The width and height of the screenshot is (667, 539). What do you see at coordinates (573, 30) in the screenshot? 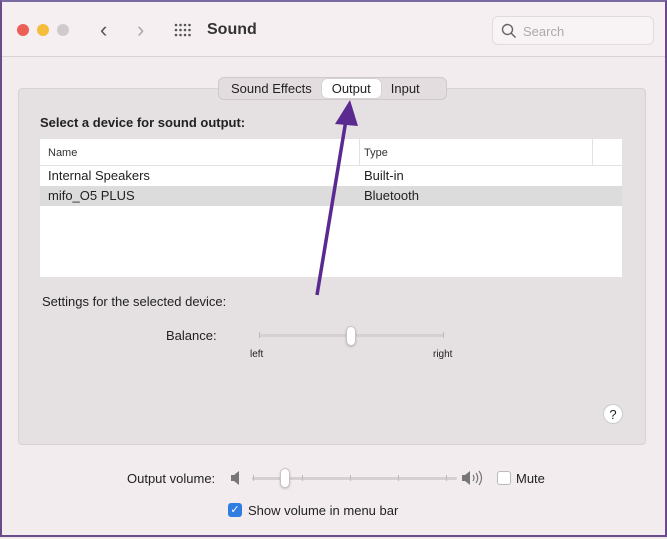
I see `search-field: Search` at bounding box center [573, 30].